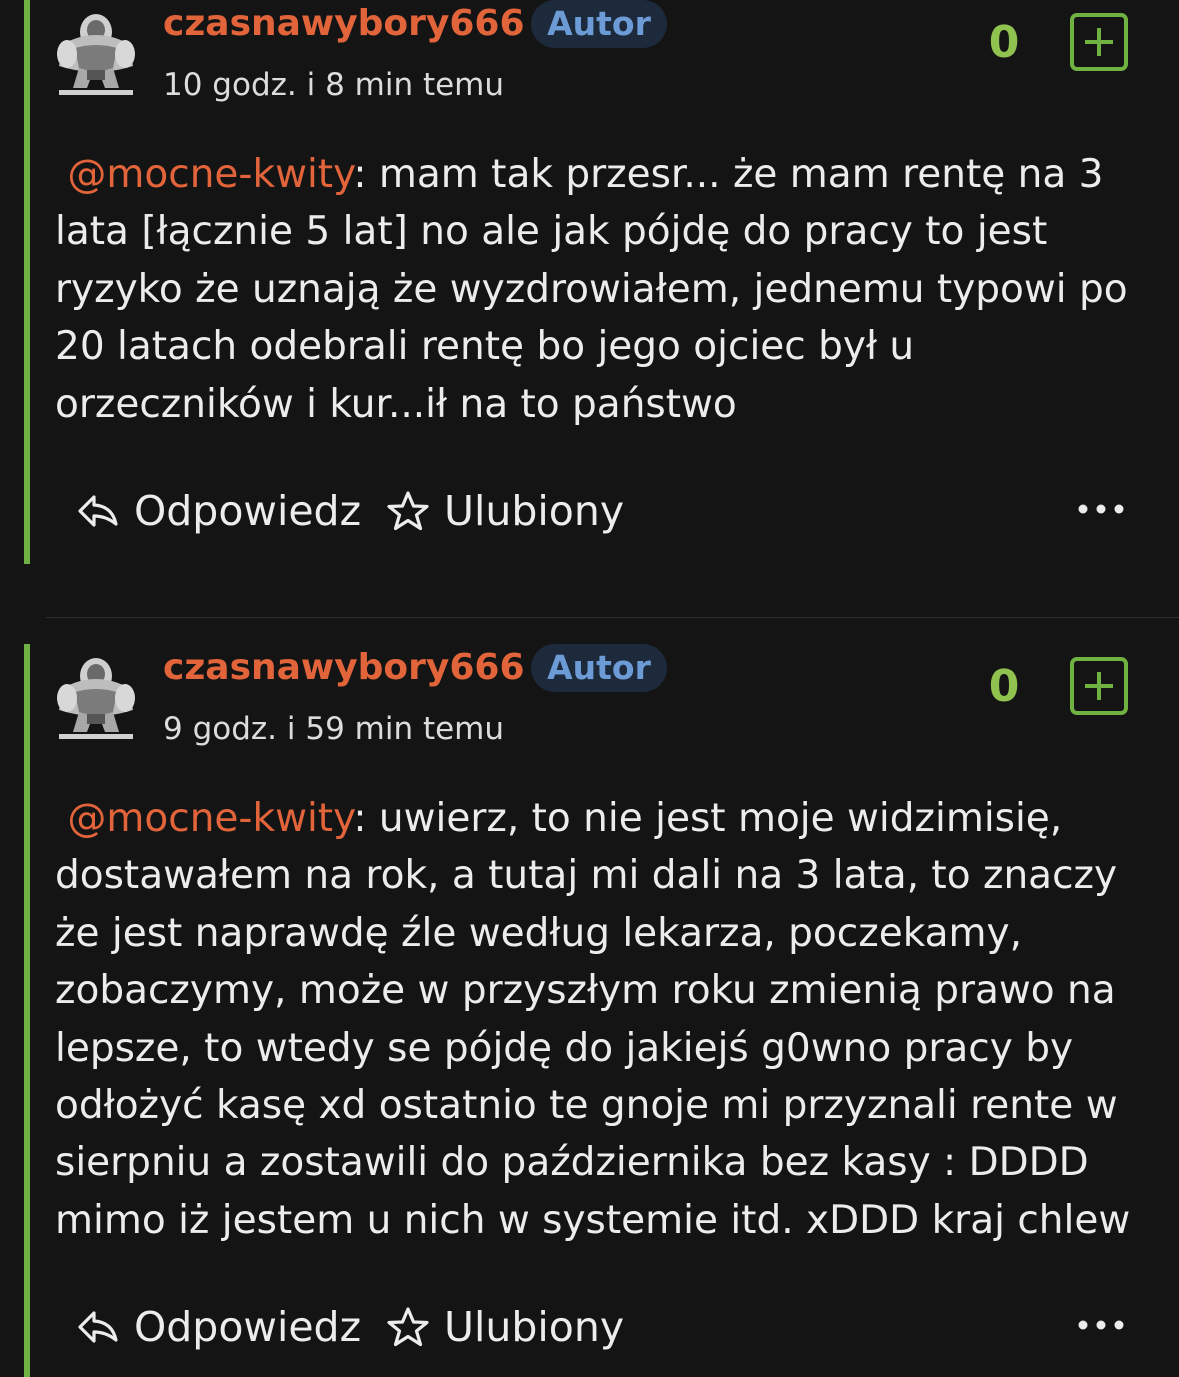  Describe the element at coordinates (334, 85) in the screenshot. I see `timestamp: 10 godz. i 8 min temu` at that location.